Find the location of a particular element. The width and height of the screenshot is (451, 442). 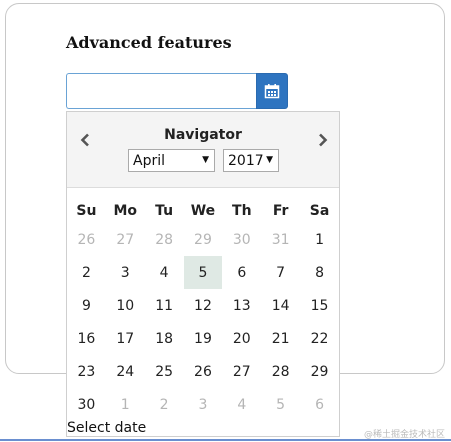

chevron-right-icon is located at coordinates (323, 140).